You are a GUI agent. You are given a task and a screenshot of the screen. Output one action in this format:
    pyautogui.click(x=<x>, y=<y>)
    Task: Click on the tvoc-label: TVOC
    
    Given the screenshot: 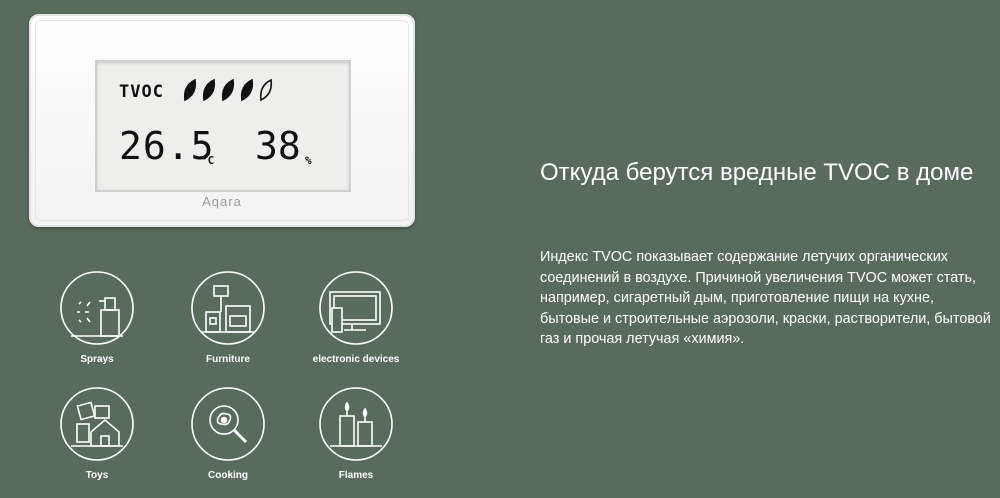 What is the action you would take?
    pyautogui.click(x=141, y=92)
    